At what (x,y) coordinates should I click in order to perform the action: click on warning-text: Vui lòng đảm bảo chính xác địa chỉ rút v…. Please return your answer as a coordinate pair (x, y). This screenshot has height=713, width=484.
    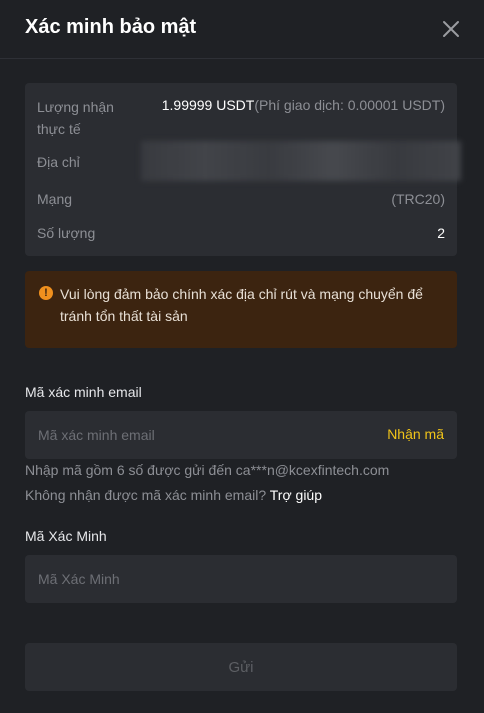
    Looking at the image, I should click on (241, 305).